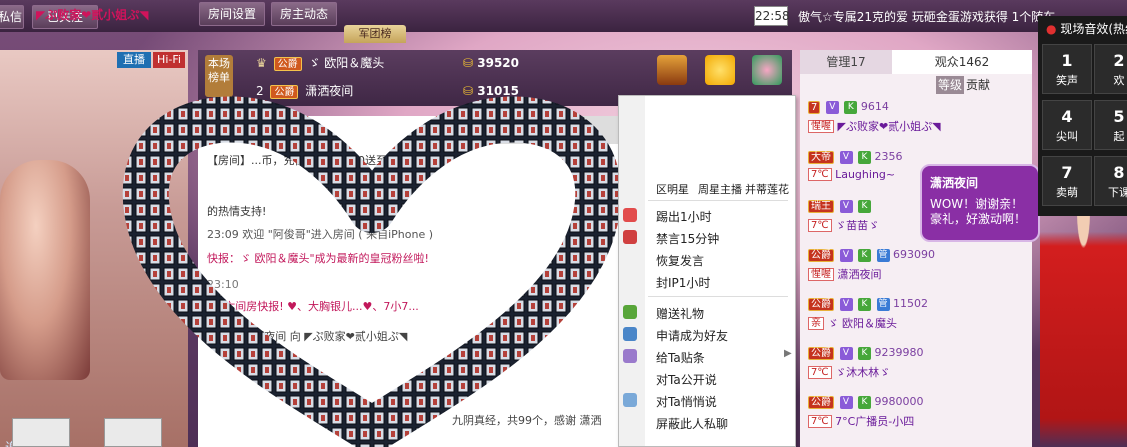  Describe the element at coordinates (865, 174) in the screenshot. I see `user-name: Laughing~` at that location.